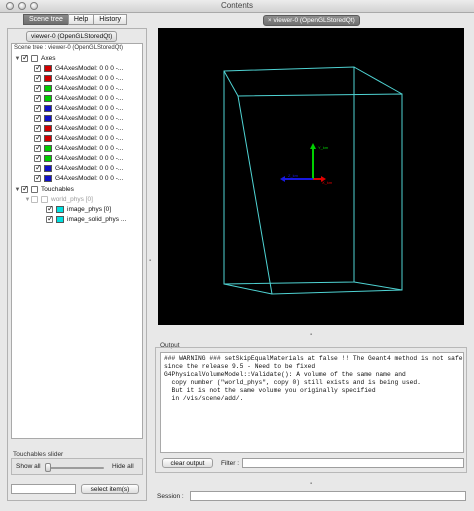 This screenshot has height=511, width=474. Describe the element at coordinates (57, 189) in the screenshot. I see `tree-node-label: Touchables` at that location.